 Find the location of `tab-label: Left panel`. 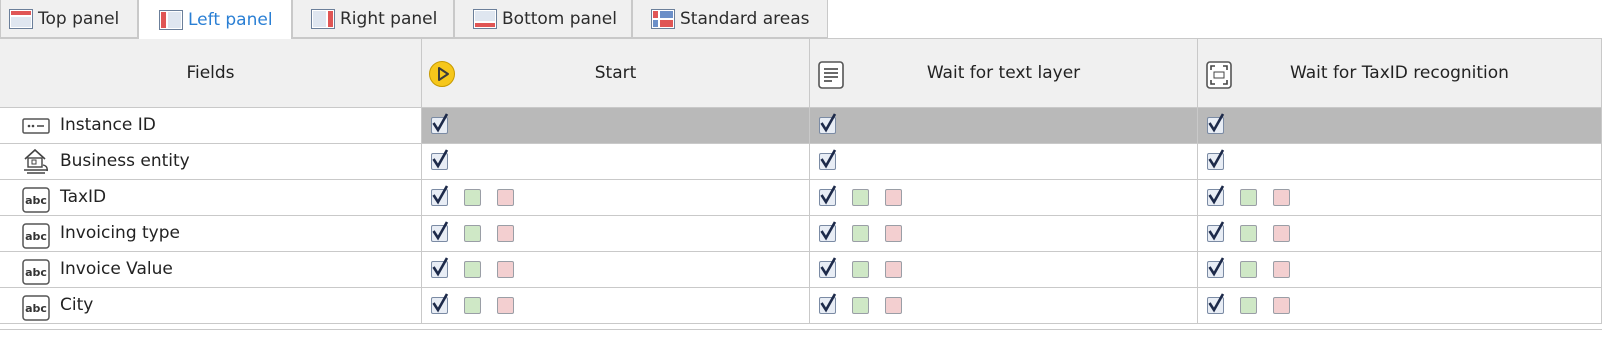

tab-label: Left panel is located at coordinates (230, 19).